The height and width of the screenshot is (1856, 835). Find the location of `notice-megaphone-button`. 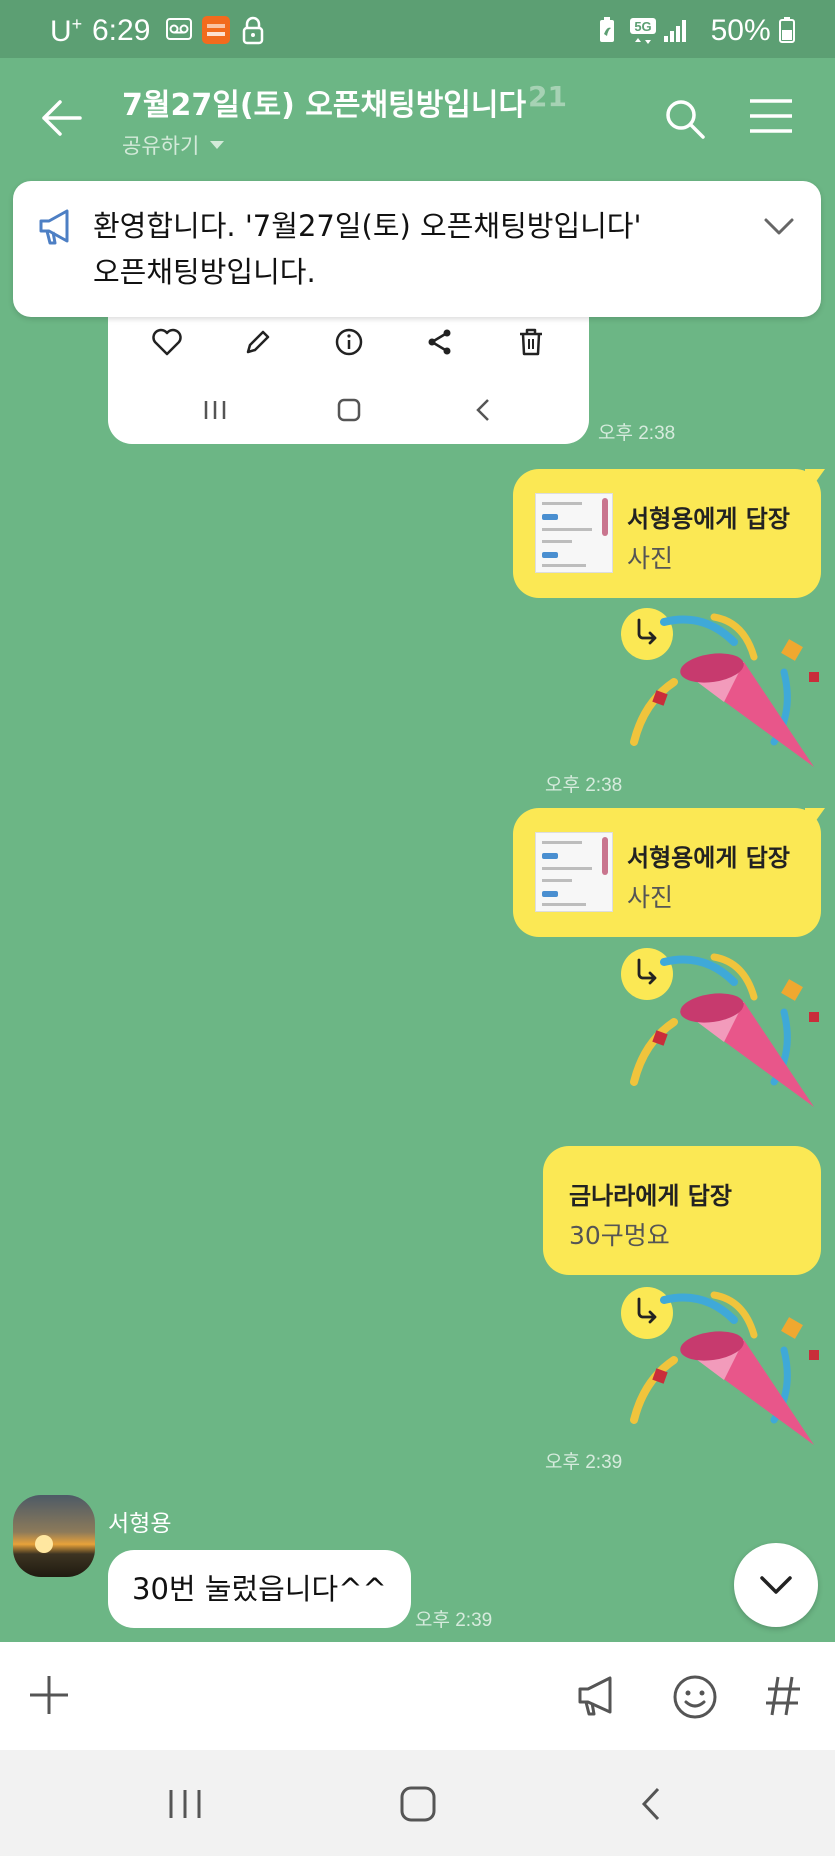

notice-megaphone-button is located at coordinates (599, 1698).